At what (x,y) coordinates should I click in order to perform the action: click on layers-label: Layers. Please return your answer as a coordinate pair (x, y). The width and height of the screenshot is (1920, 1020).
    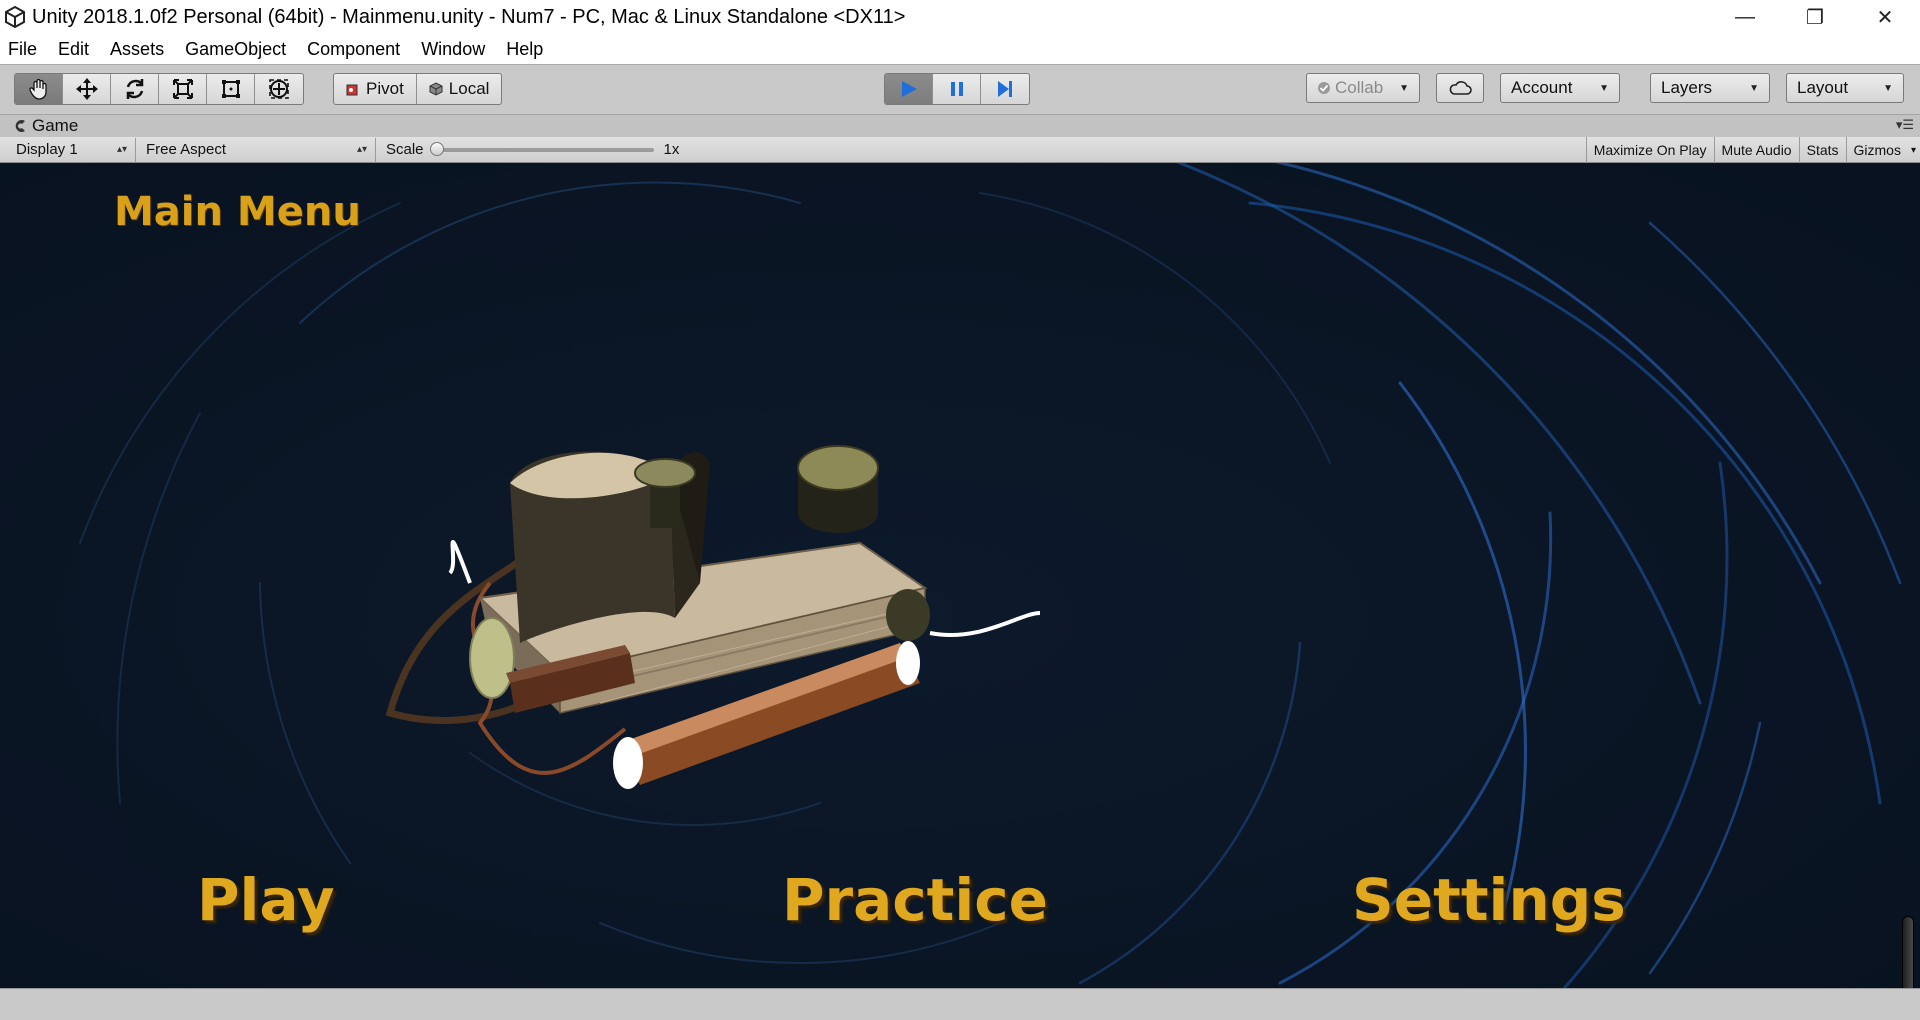
    Looking at the image, I should click on (1687, 87).